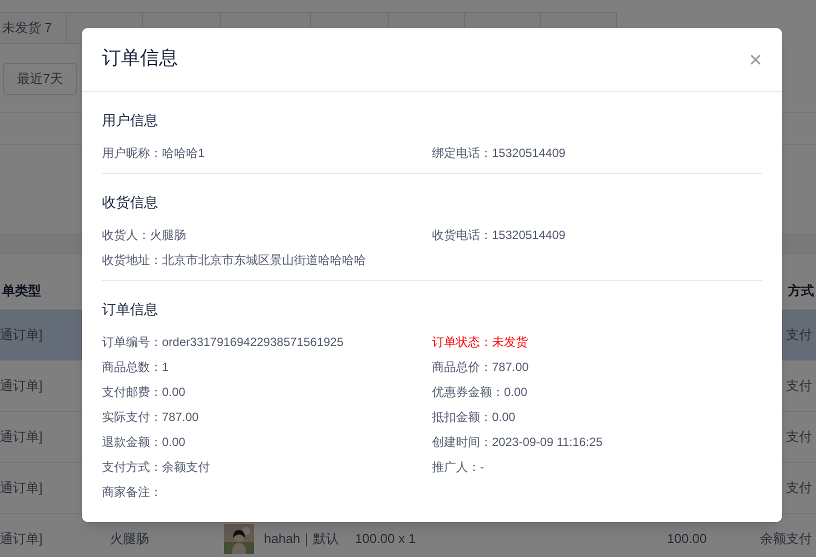  What do you see at coordinates (21, 291) in the screenshot?
I see `column-header: 单类型` at bounding box center [21, 291].